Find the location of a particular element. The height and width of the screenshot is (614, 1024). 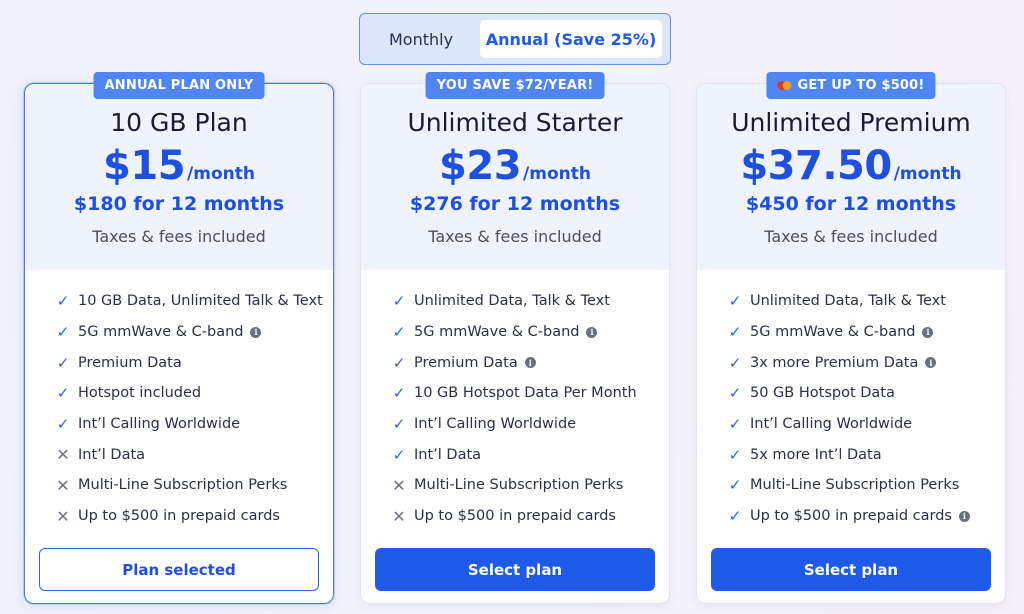

plan-price-row: $15 /month is located at coordinates (179, 166).